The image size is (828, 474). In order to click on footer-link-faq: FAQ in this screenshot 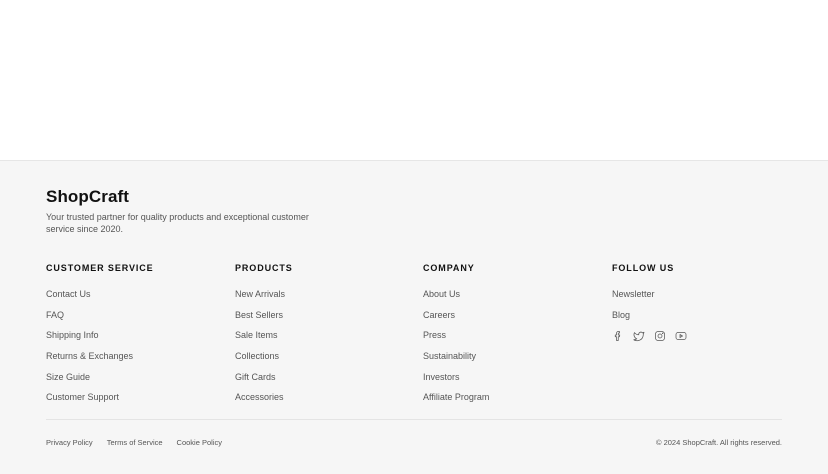, I will do `click(100, 315)`.